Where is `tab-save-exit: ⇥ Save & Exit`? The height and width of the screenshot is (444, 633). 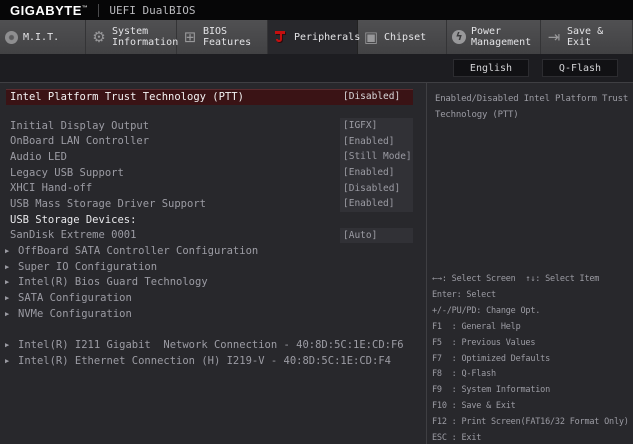 tab-save-exit: ⇥ Save & Exit is located at coordinates (587, 37).